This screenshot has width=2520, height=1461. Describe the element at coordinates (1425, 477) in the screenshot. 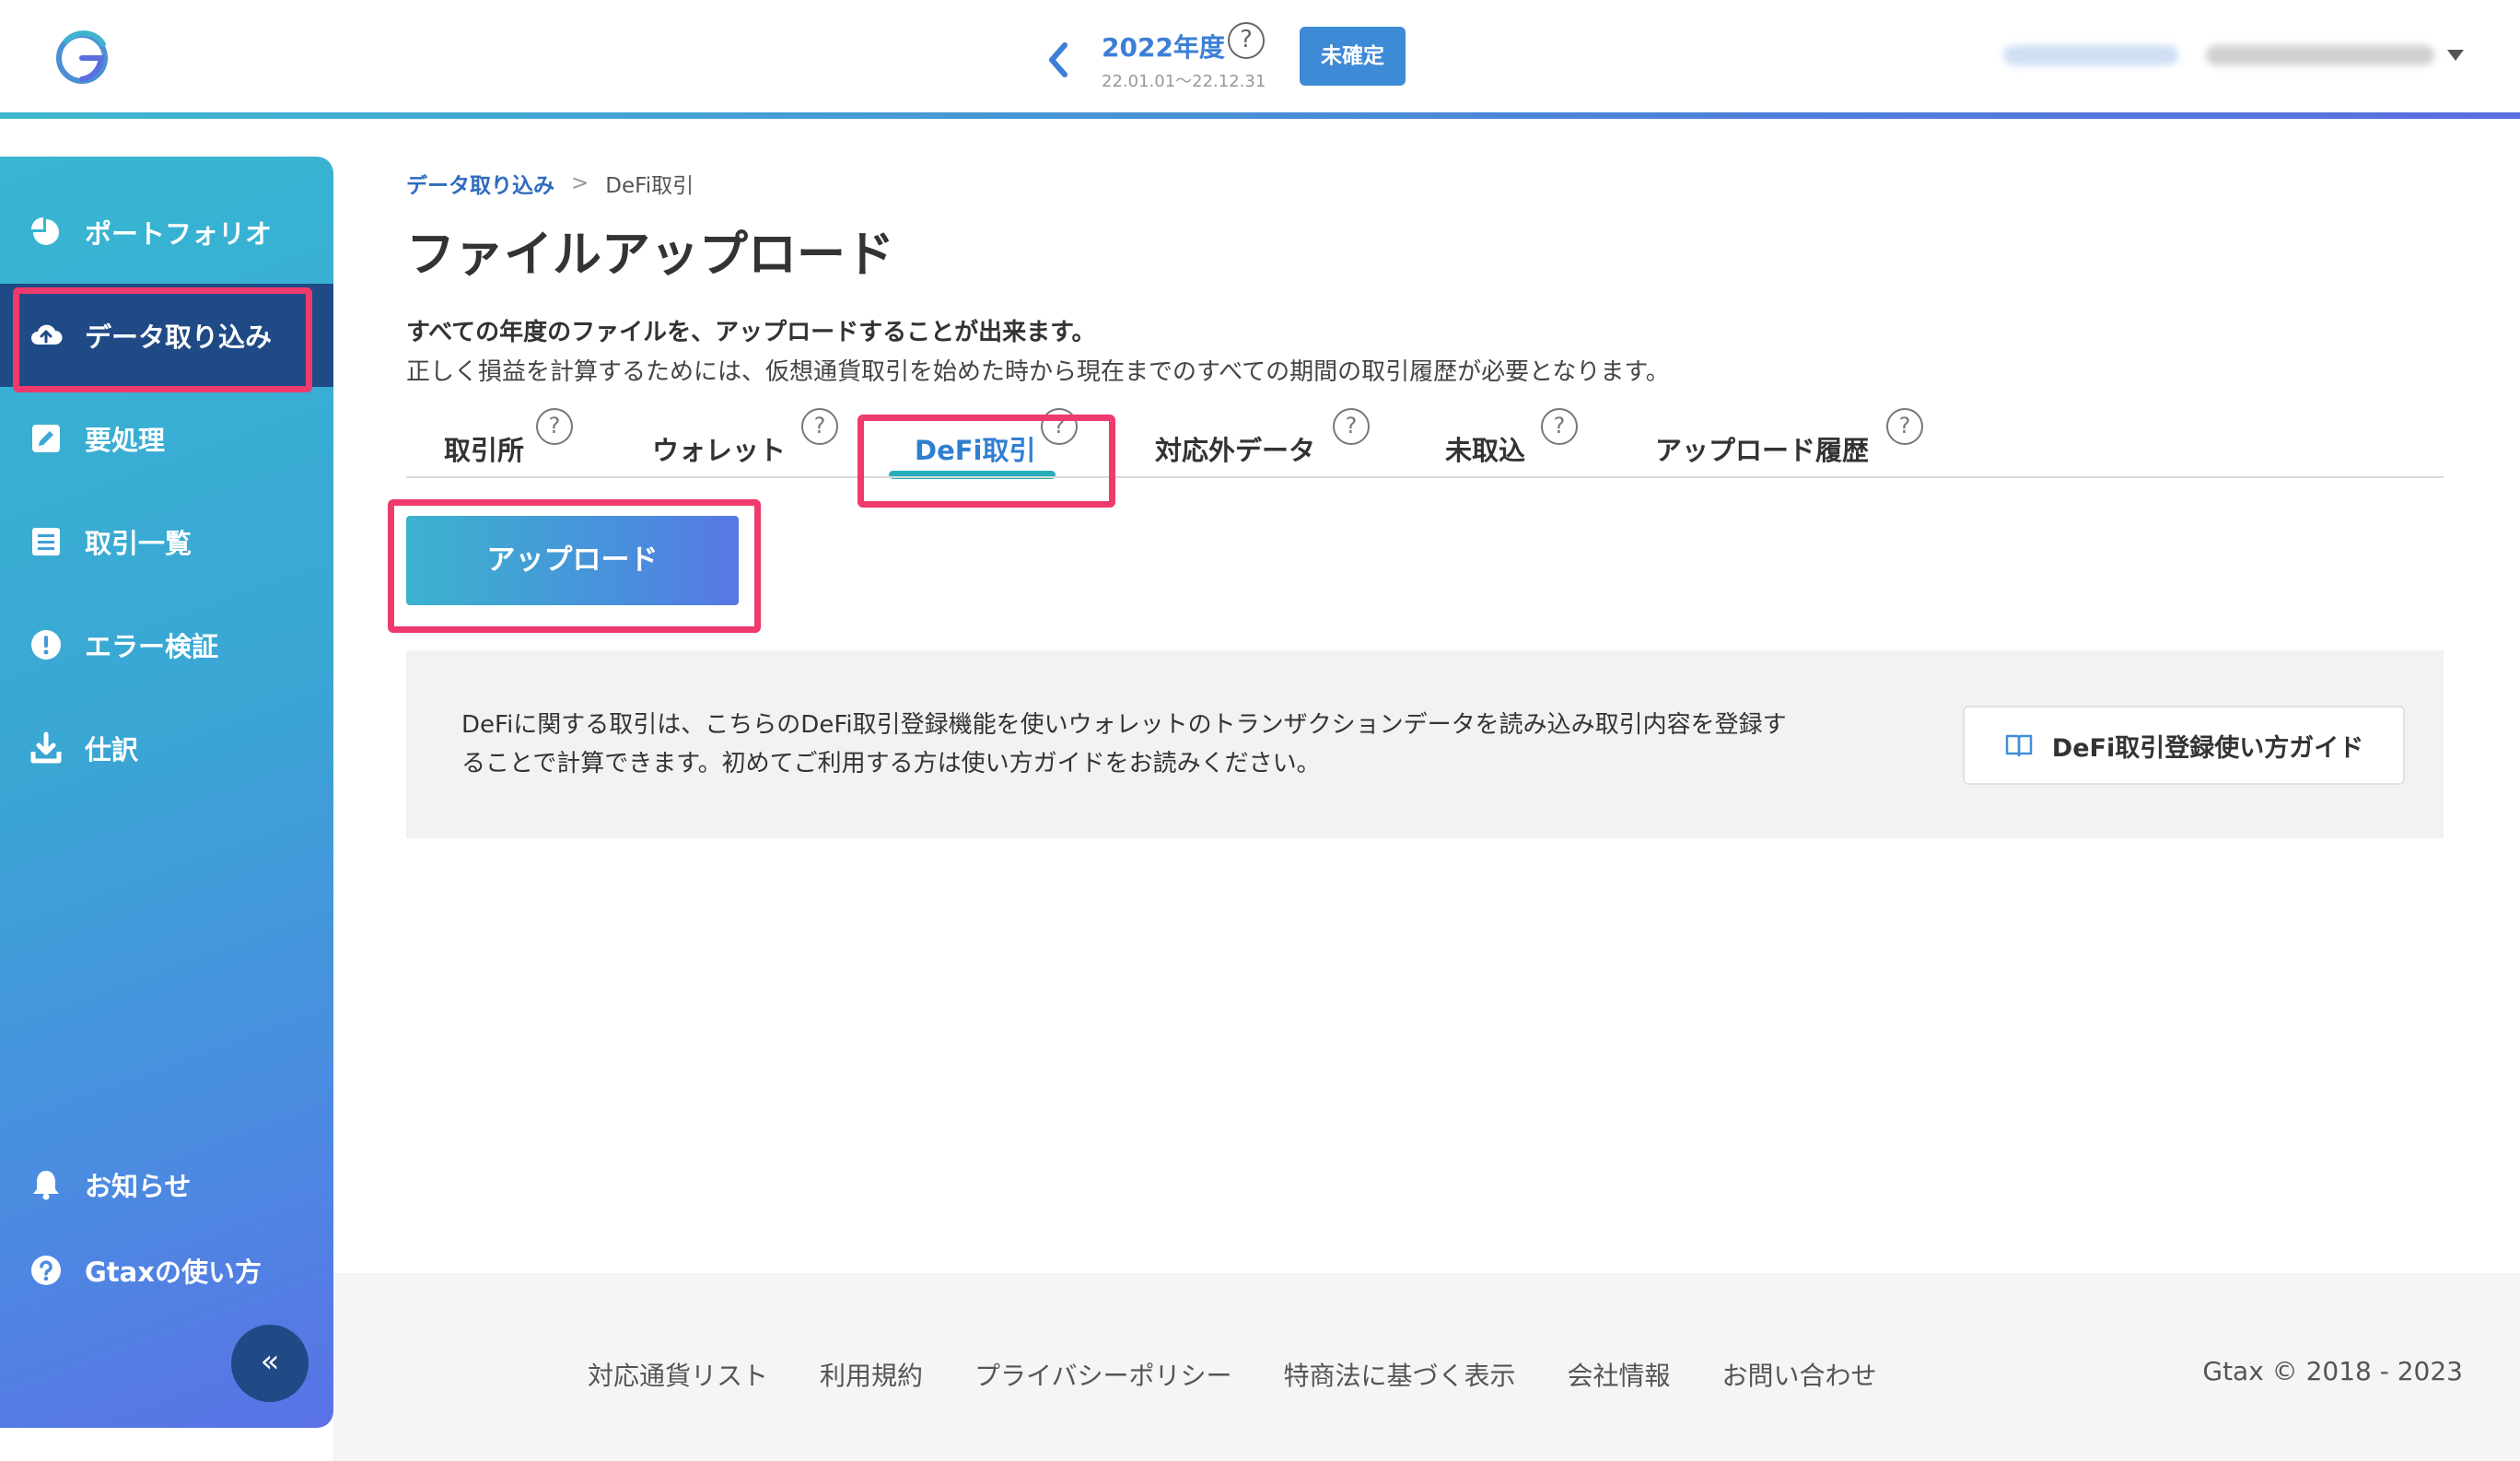

I see `tabs-divider` at that location.